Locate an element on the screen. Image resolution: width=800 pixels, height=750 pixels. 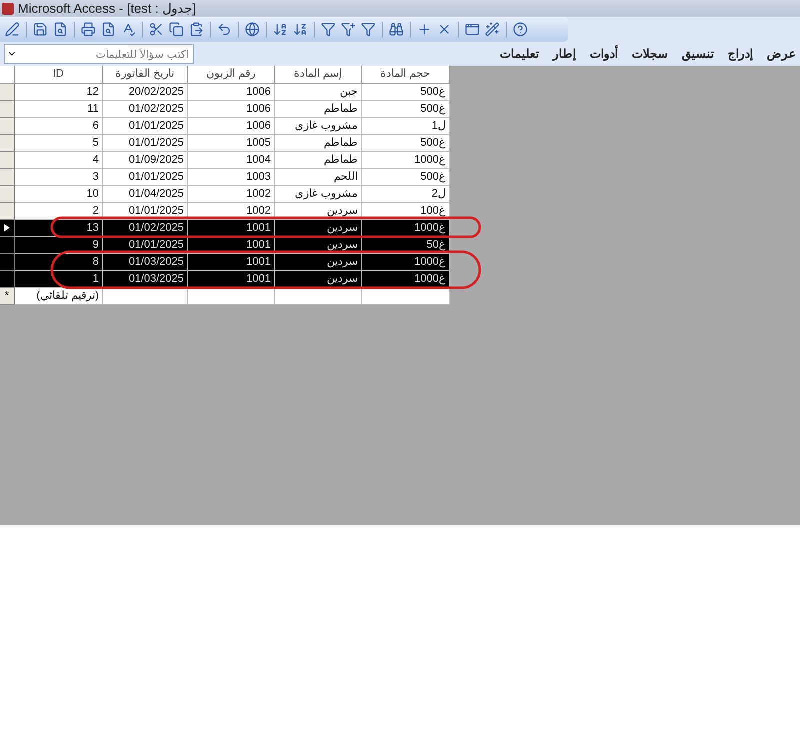
column-header: تاريخ الفاتورة is located at coordinates (145, 75).